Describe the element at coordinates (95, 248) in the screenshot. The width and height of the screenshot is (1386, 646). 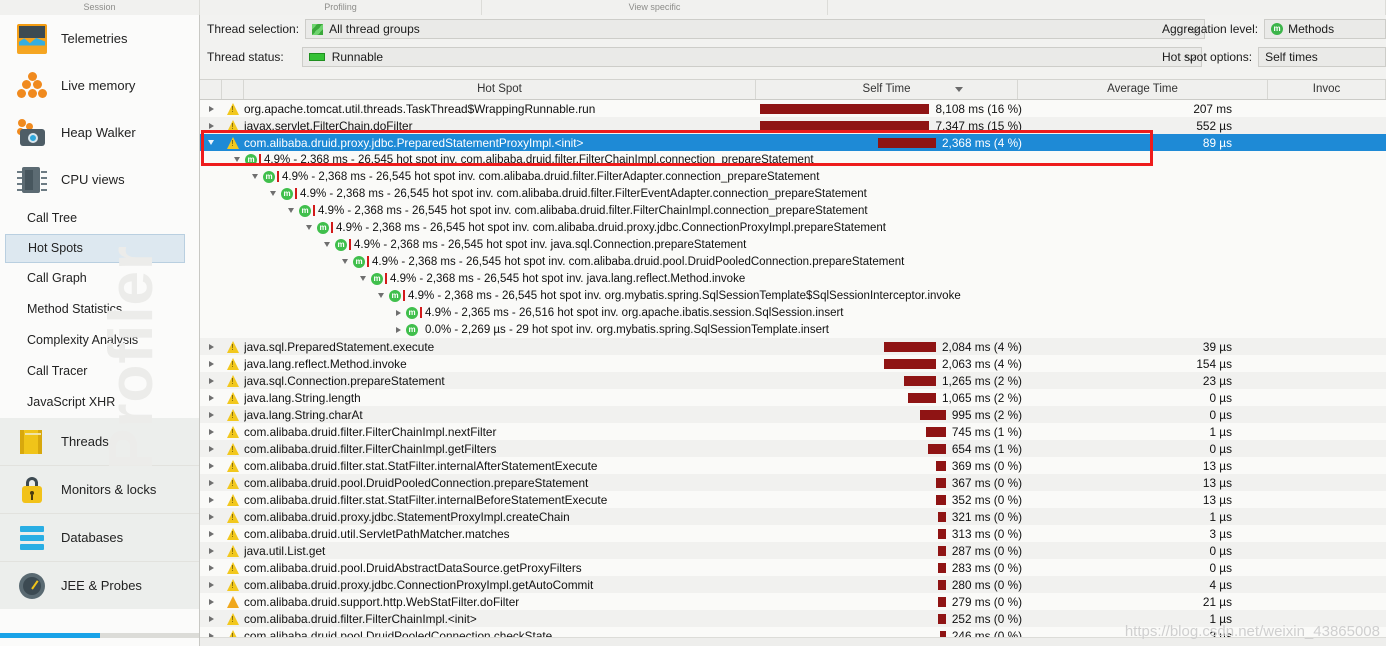
I see `sidebar-item-hot-spots: Hot Spots` at that location.